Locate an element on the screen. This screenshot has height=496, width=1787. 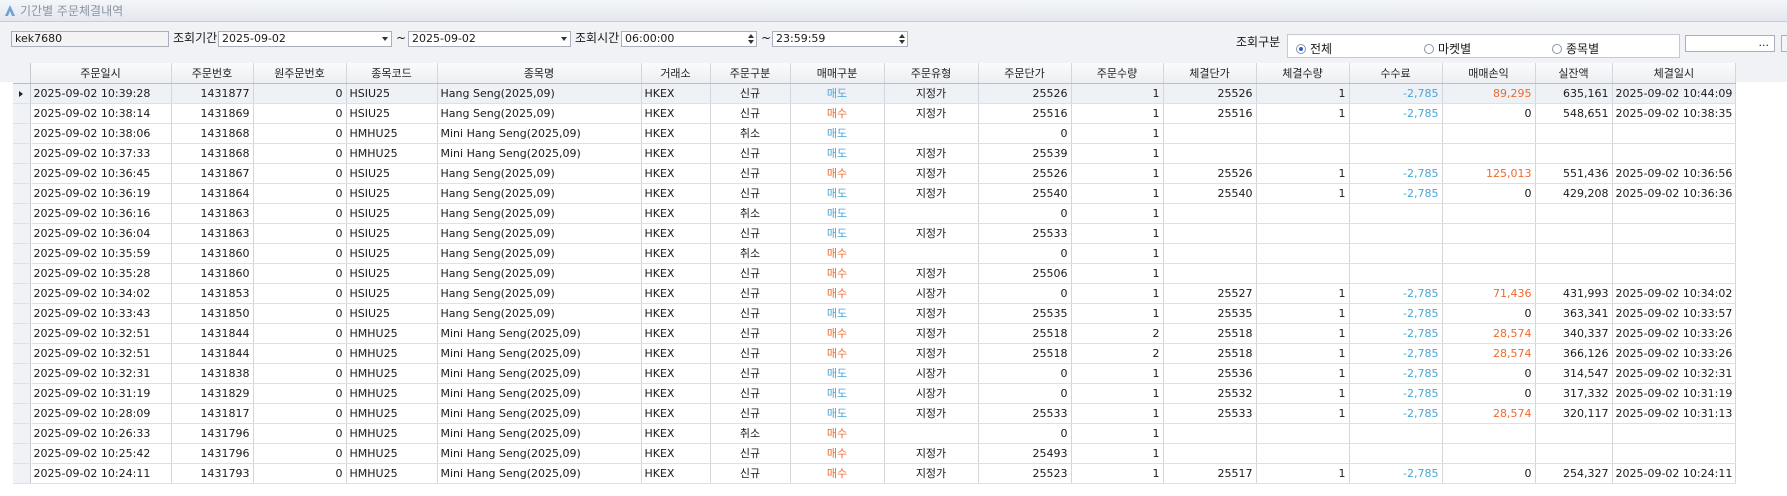
scope-radio-symbol: 종목별 is located at coordinates (1575, 48).